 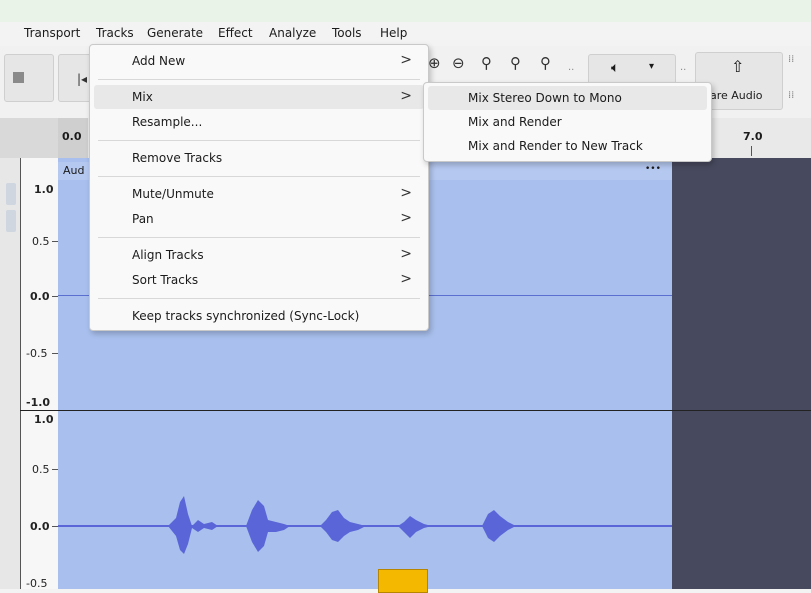 What do you see at coordinates (741, 373) in the screenshot?
I see `empty-track-area` at bounding box center [741, 373].